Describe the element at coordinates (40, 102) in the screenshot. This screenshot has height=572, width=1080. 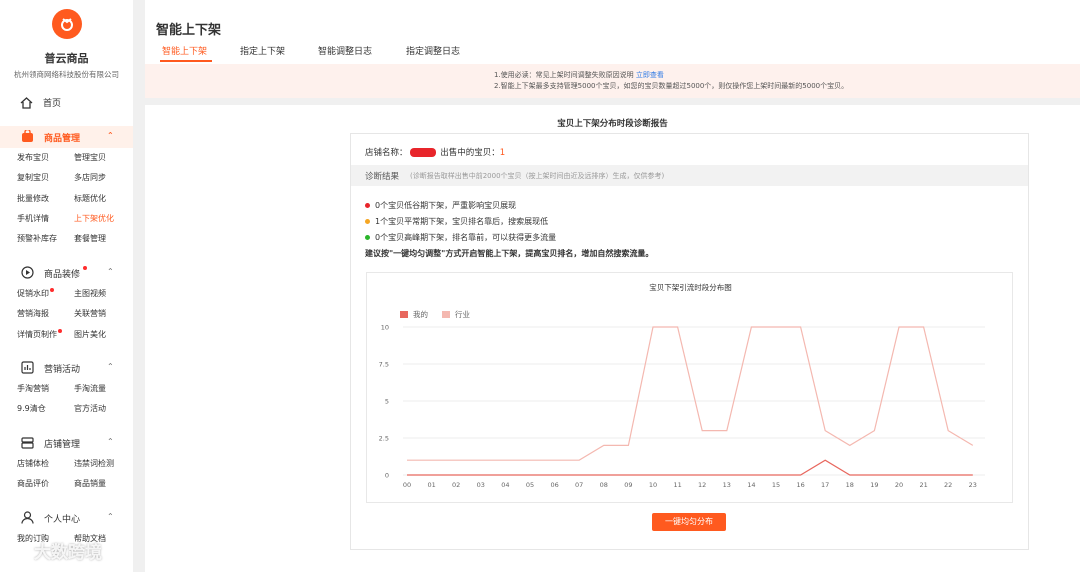
I see `nav-home: 首页` at that location.